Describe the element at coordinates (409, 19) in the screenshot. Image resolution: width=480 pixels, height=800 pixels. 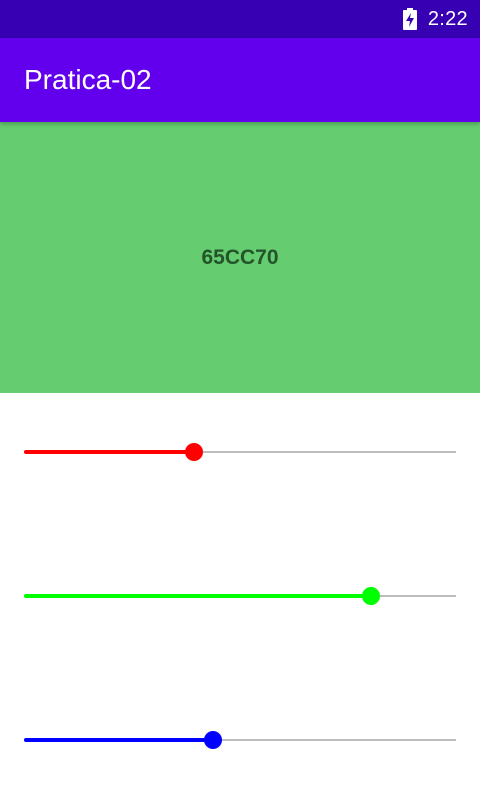
I see `battery-charging-icon` at that location.